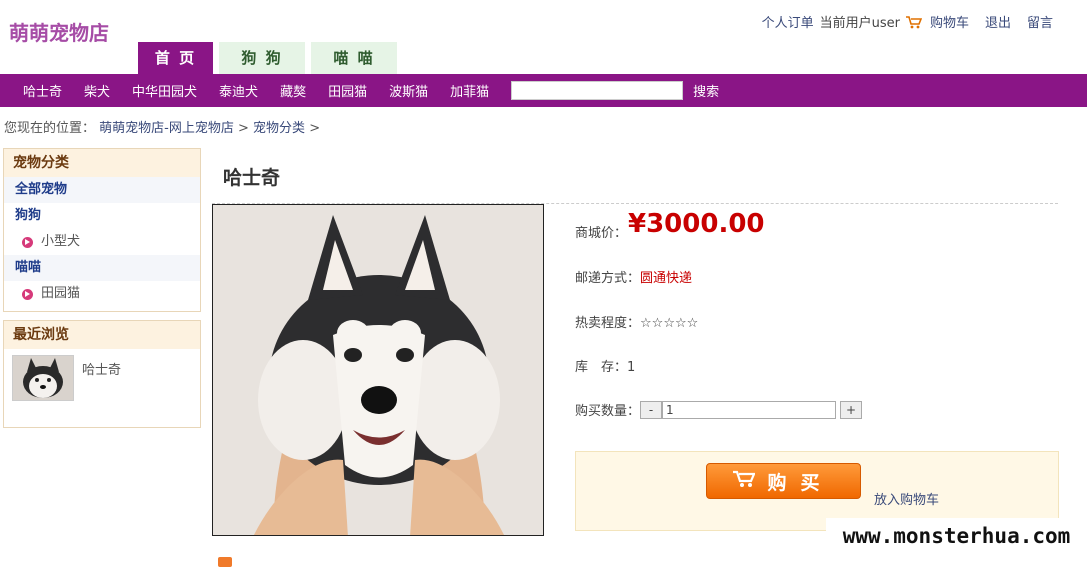  I want to click on popularity-row: 热卖程度：☆☆☆☆☆, so click(636, 321).